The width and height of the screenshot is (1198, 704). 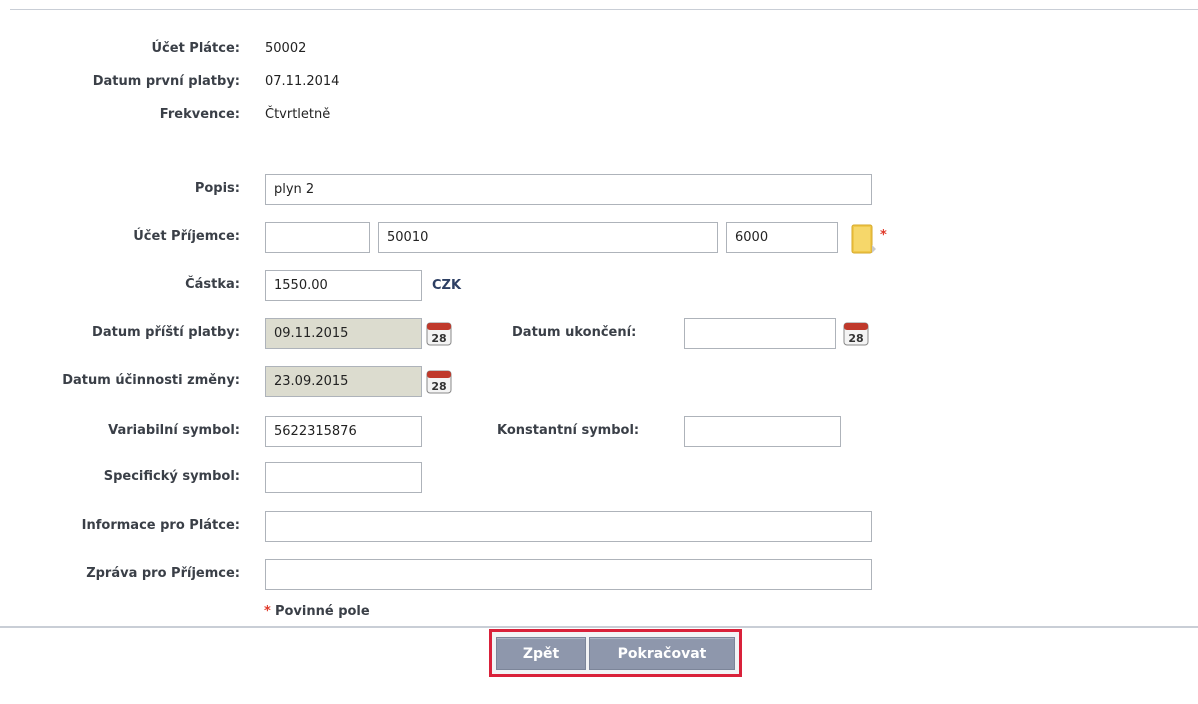 I want to click on recipient-message-label: Zpráva pro Příjemce:, so click(x=163, y=573).